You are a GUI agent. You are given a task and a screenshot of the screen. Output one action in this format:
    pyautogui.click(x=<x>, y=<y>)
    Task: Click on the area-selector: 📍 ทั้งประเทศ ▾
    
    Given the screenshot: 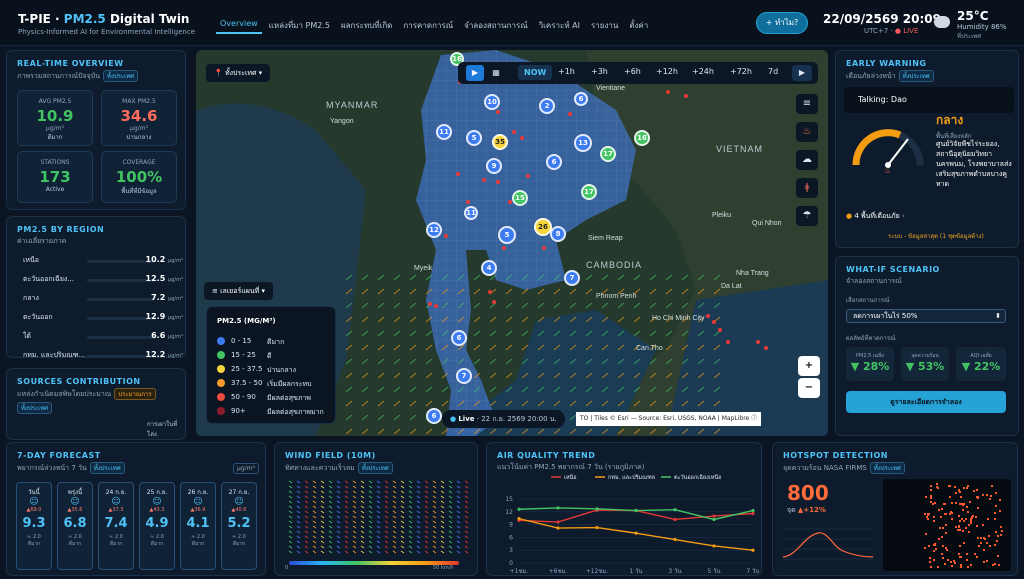 What is the action you would take?
    pyautogui.click(x=238, y=73)
    